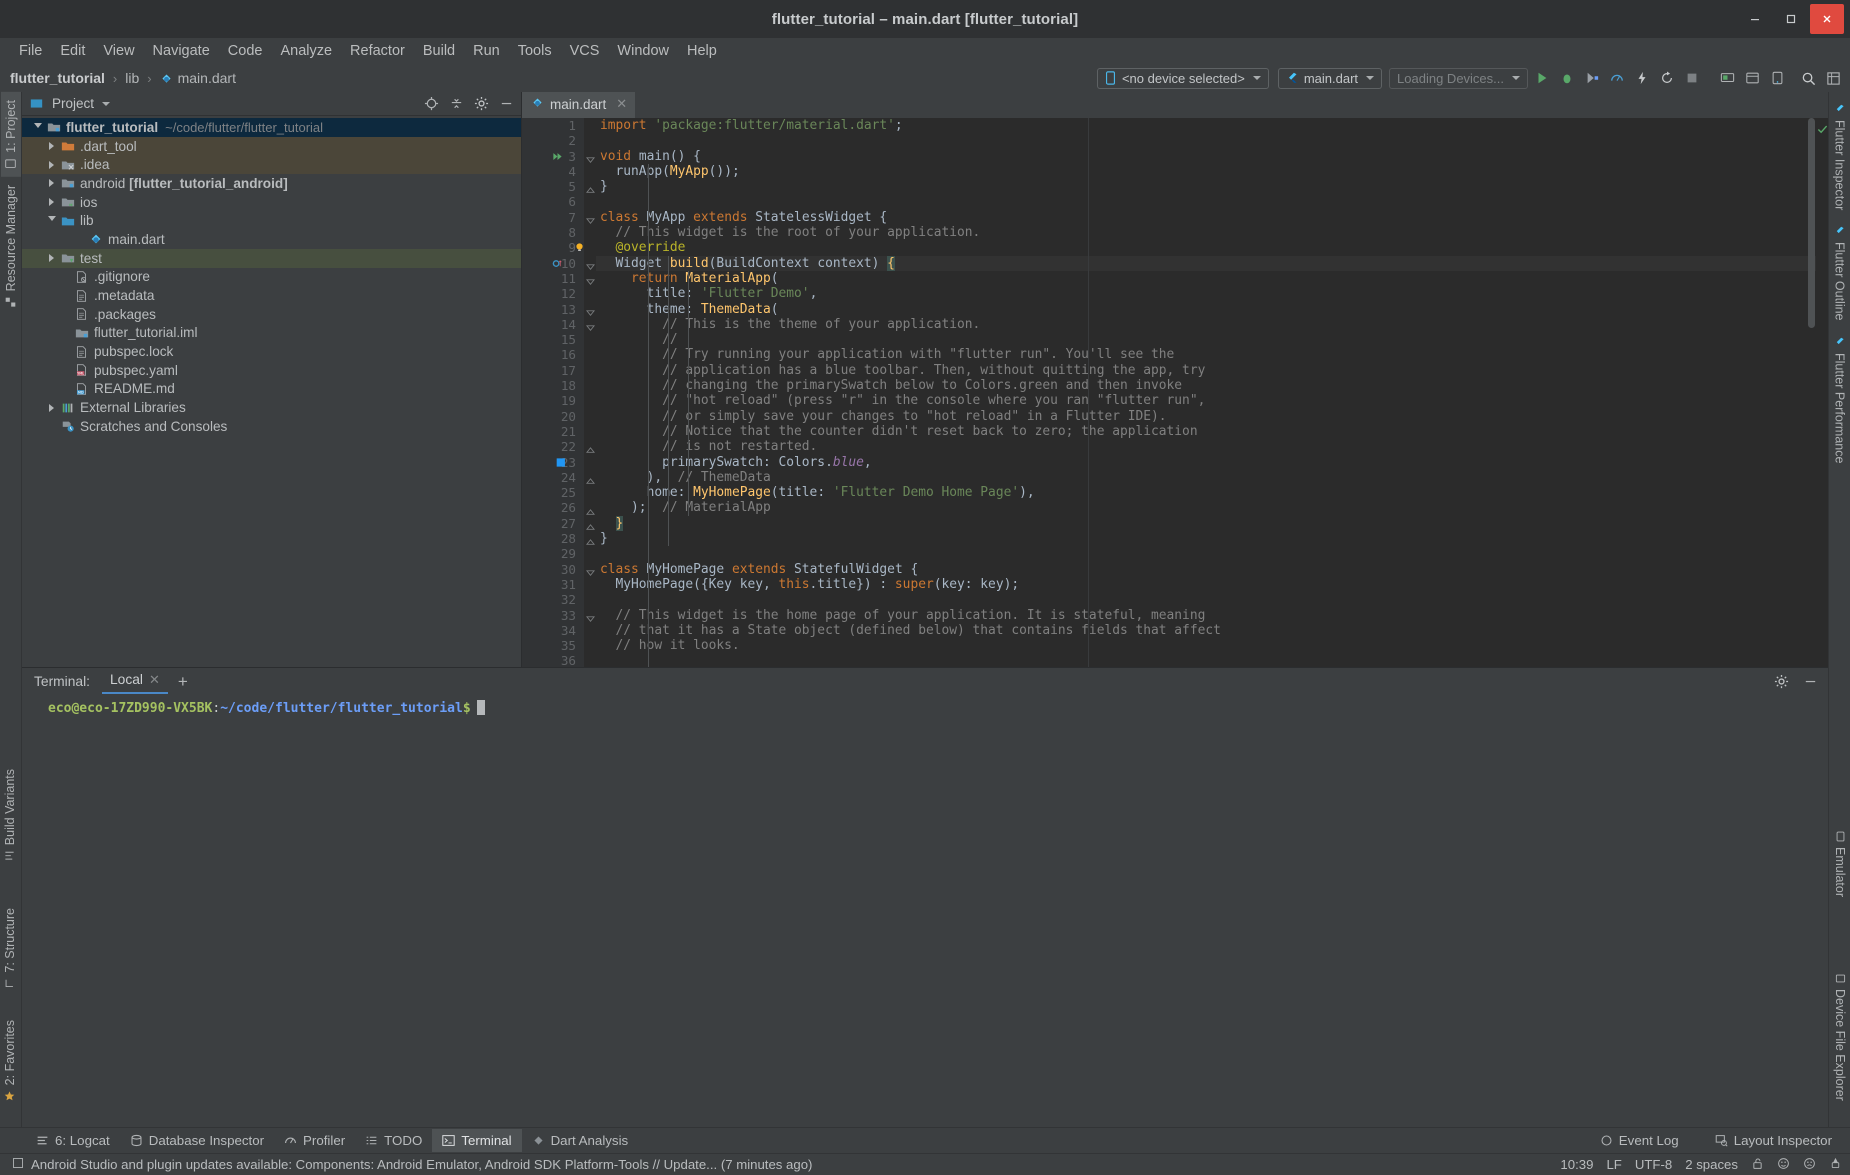 The height and width of the screenshot is (1175, 1850). I want to click on status-encoding: UTF-8, so click(1653, 1164).